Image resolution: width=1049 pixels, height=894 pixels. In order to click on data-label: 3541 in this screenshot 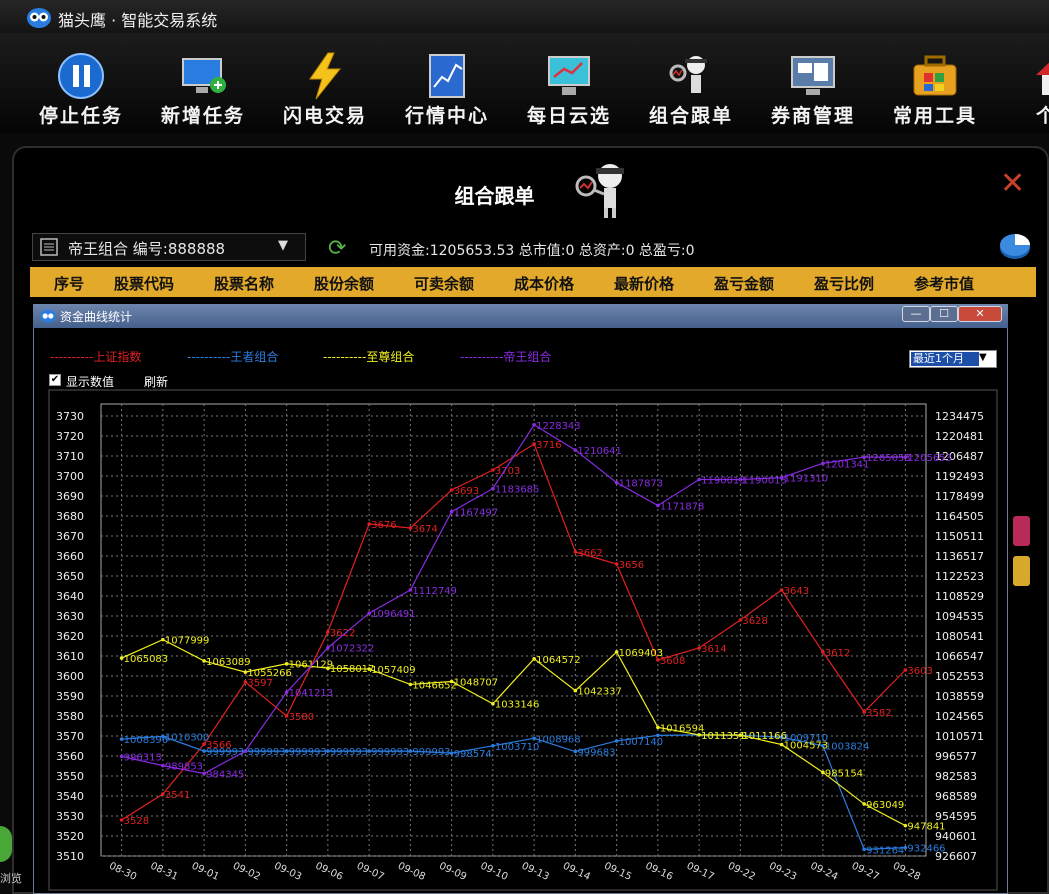, I will do `click(177, 795)`.